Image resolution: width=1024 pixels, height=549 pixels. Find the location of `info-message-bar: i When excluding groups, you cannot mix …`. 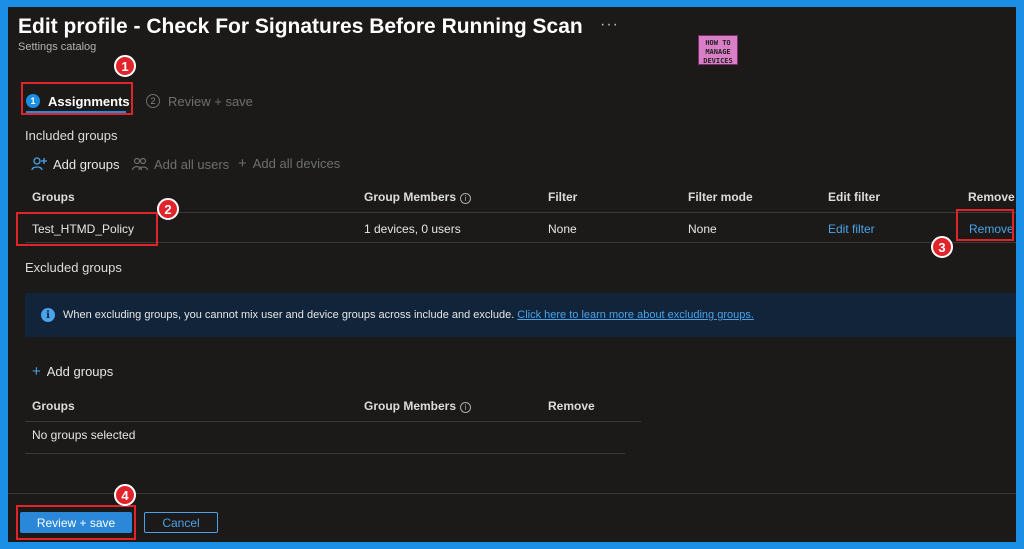

info-message-bar: i When excluding groups, you cannot mix … is located at coordinates (520, 315).